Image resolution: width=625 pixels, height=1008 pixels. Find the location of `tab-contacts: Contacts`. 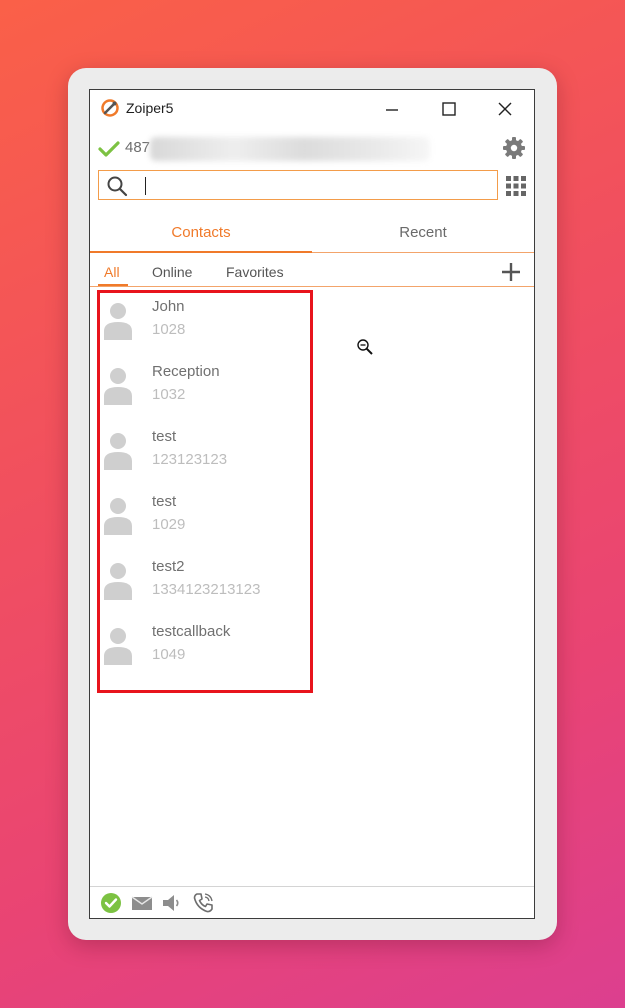

tab-contacts: Contacts is located at coordinates (201, 233).